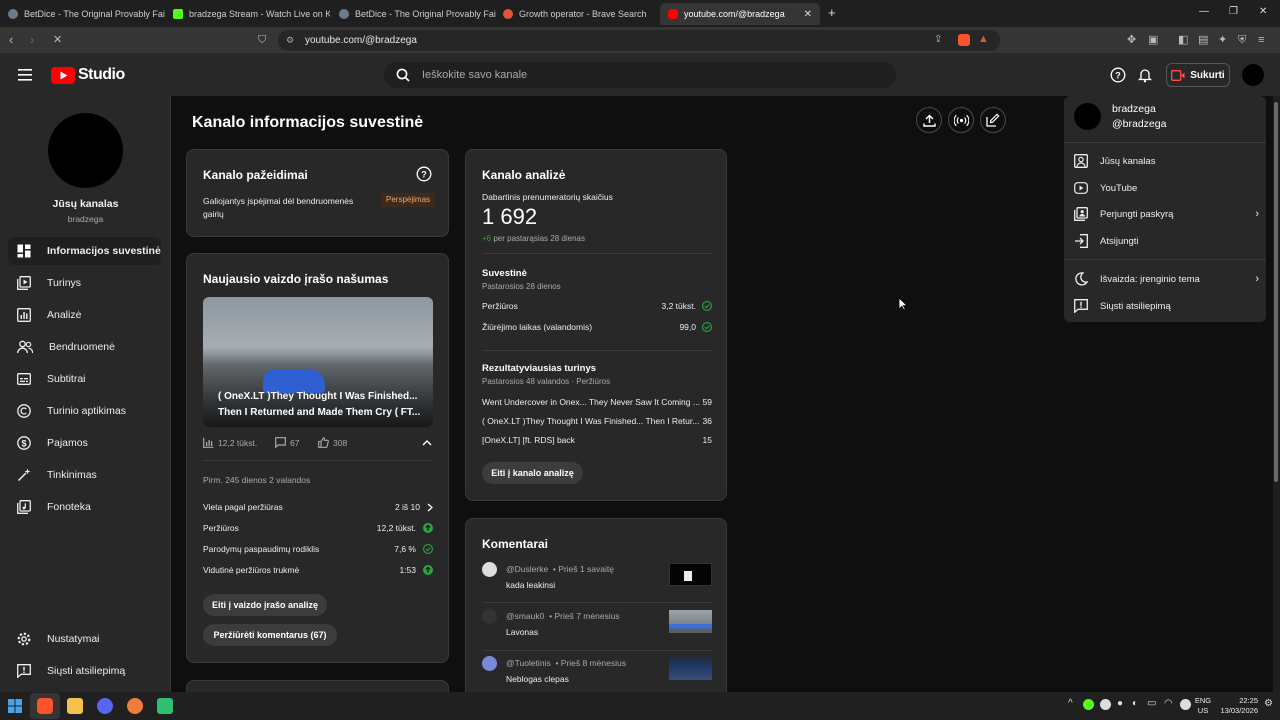 The image size is (1280, 720). What do you see at coordinates (24, 251) in the screenshot?
I see `dashboard-icon` at bounding box center [24, 251].